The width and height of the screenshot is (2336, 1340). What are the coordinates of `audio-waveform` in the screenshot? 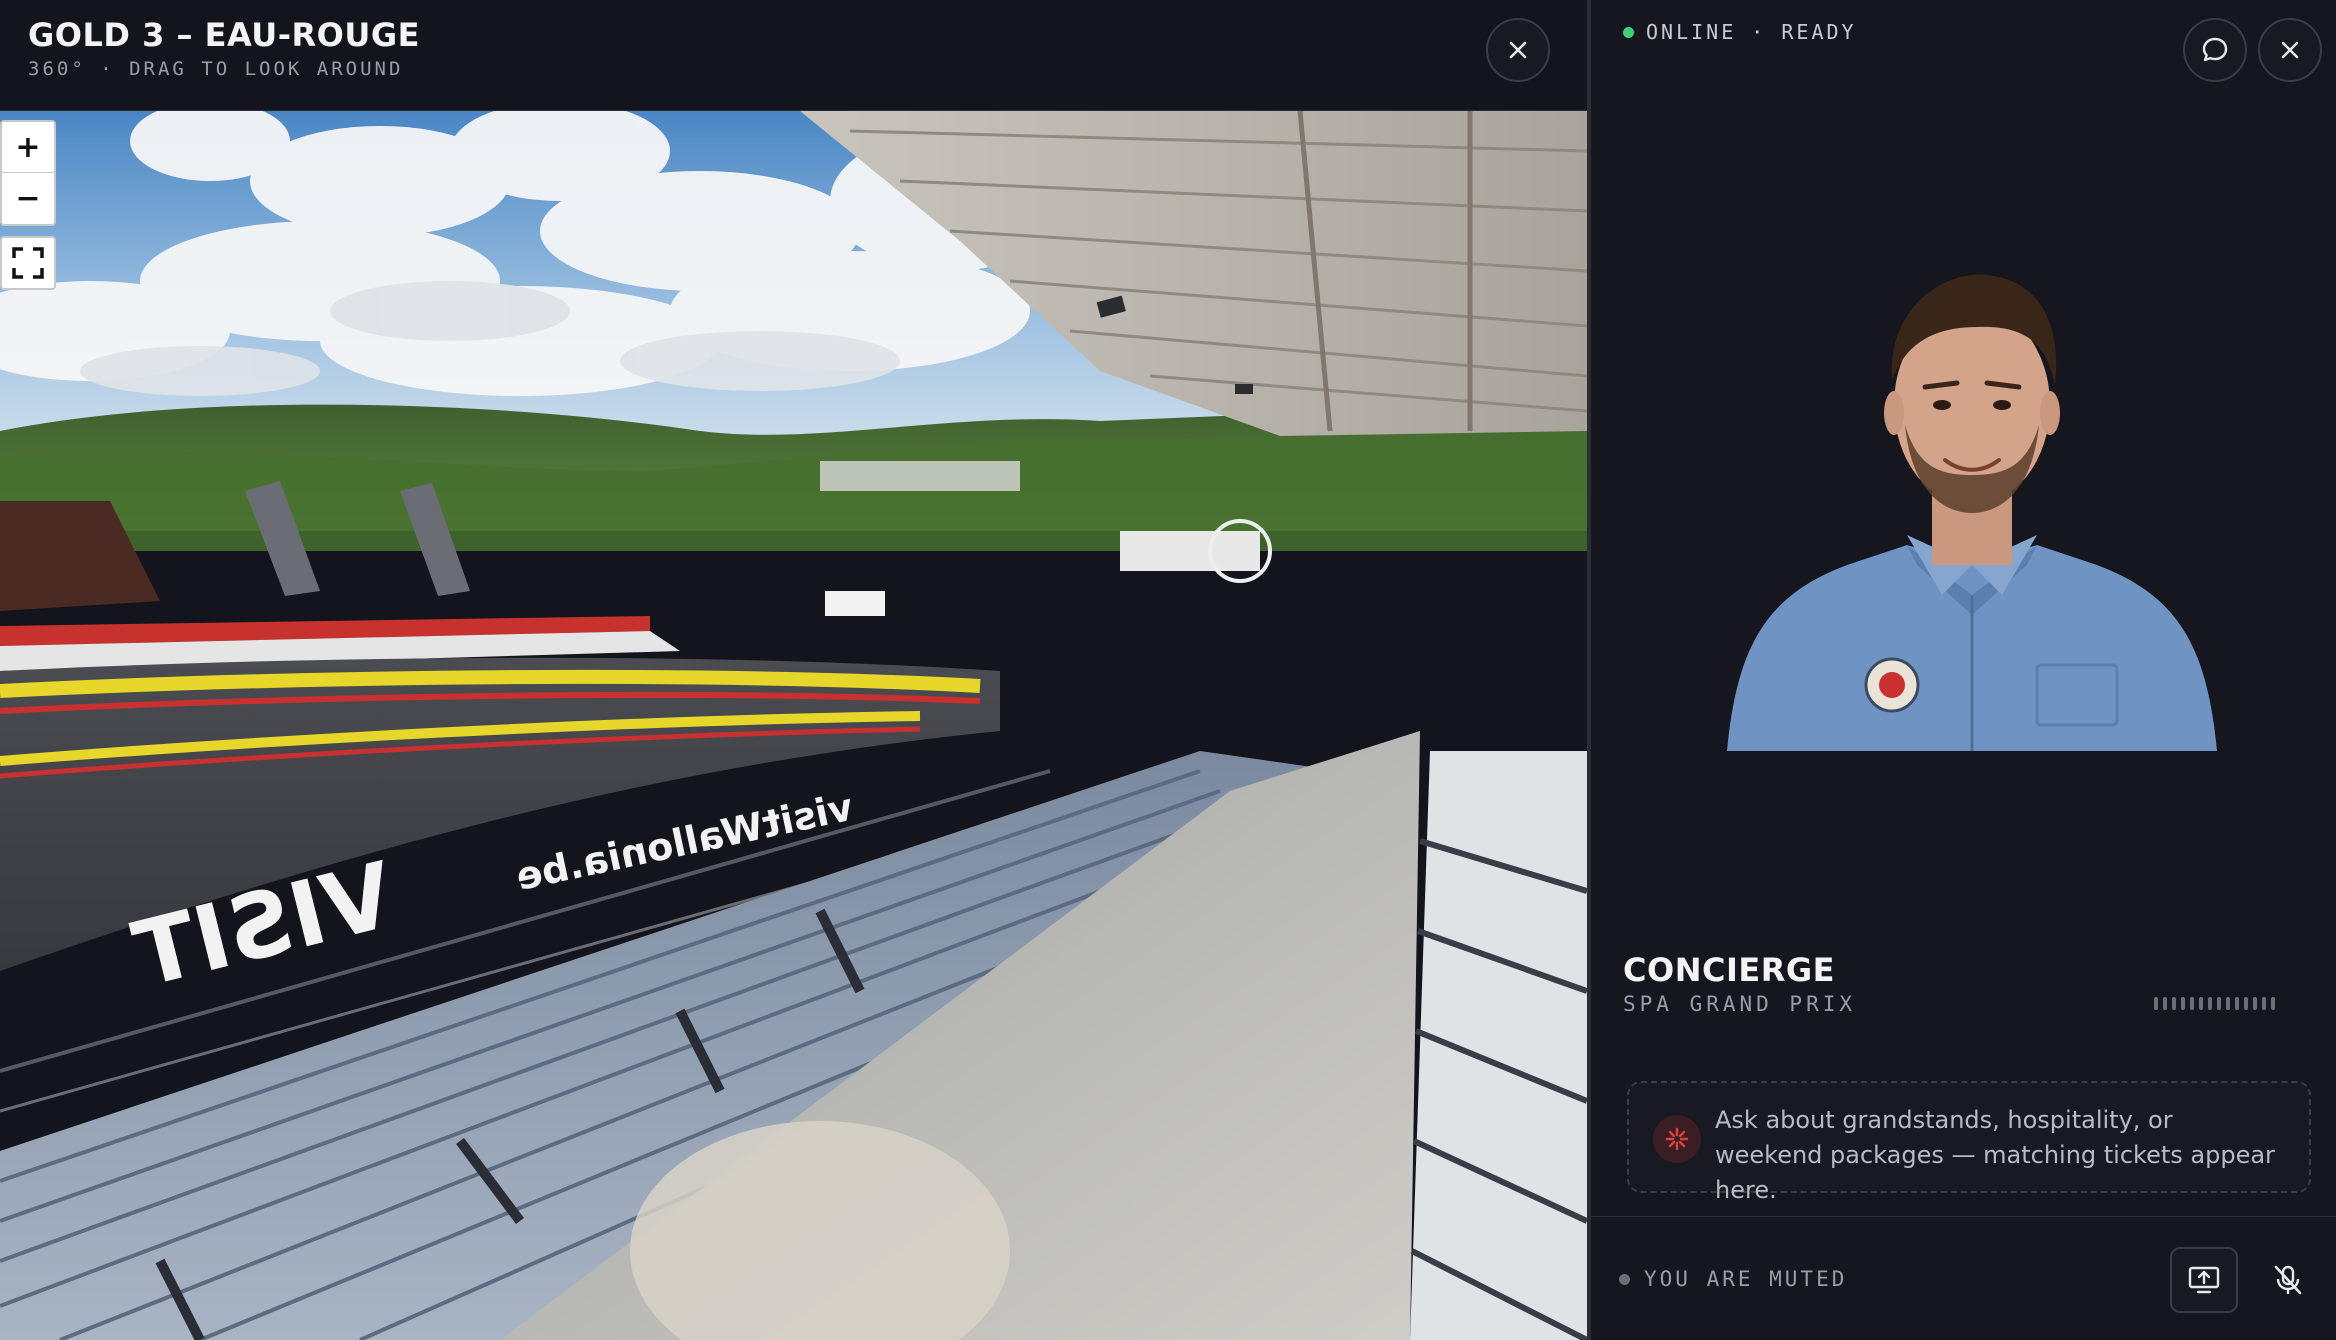 It's located at (2214, 1003).